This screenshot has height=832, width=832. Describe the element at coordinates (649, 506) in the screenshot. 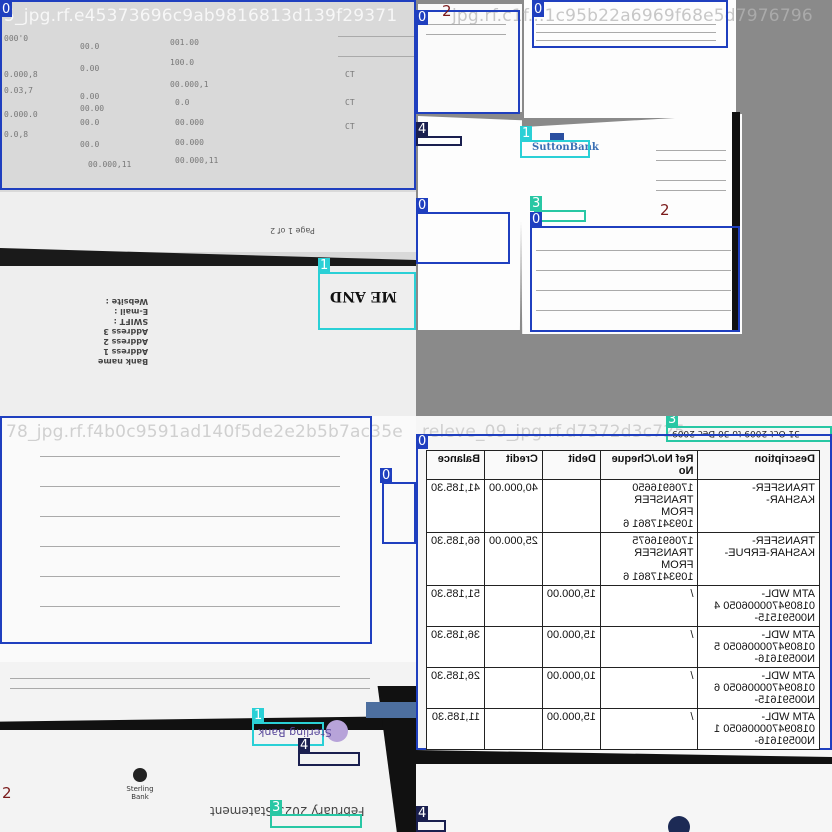

I see `table-cell: 1706916650 TRANSFER FROM 1093417861 6` at that location.